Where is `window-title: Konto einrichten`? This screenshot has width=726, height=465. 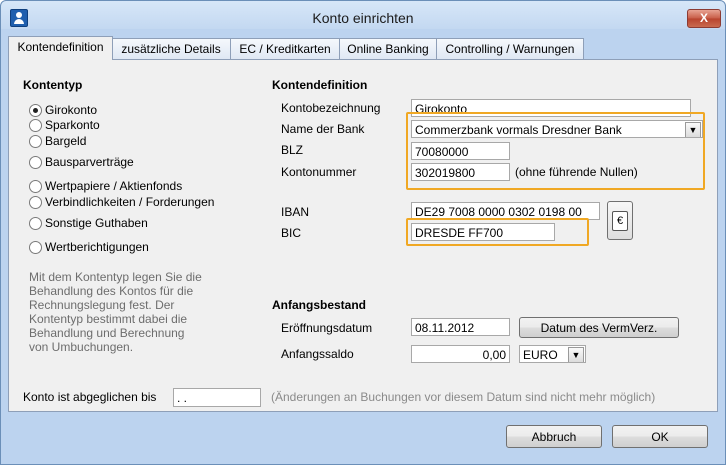 window-title: Konto einrichten is located at coordinates (363, 18).